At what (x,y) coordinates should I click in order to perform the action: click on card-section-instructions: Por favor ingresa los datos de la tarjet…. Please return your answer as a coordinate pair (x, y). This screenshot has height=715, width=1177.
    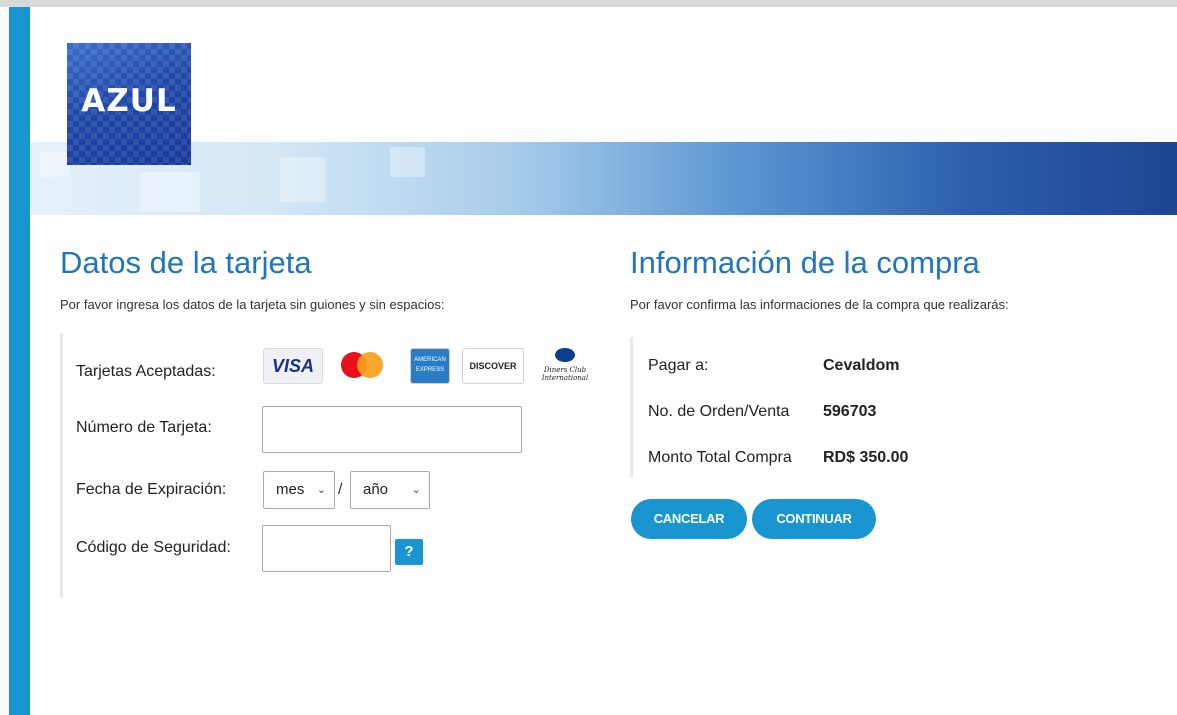
    Looking at the image, I should click on (252, 304).